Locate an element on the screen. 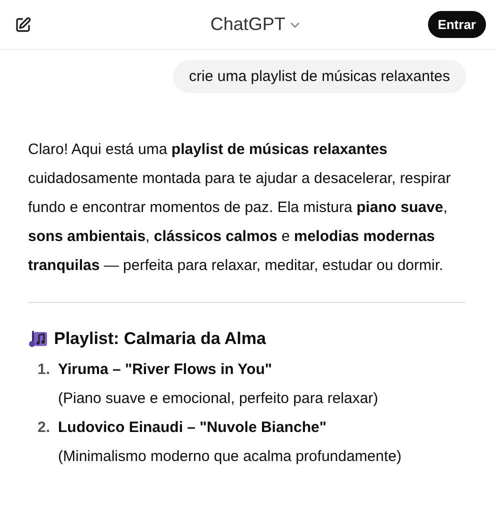 This screenshot has width=496, height=512. track-title: Yiruma – "River Flows in You" is located at coordinates (165, 370).